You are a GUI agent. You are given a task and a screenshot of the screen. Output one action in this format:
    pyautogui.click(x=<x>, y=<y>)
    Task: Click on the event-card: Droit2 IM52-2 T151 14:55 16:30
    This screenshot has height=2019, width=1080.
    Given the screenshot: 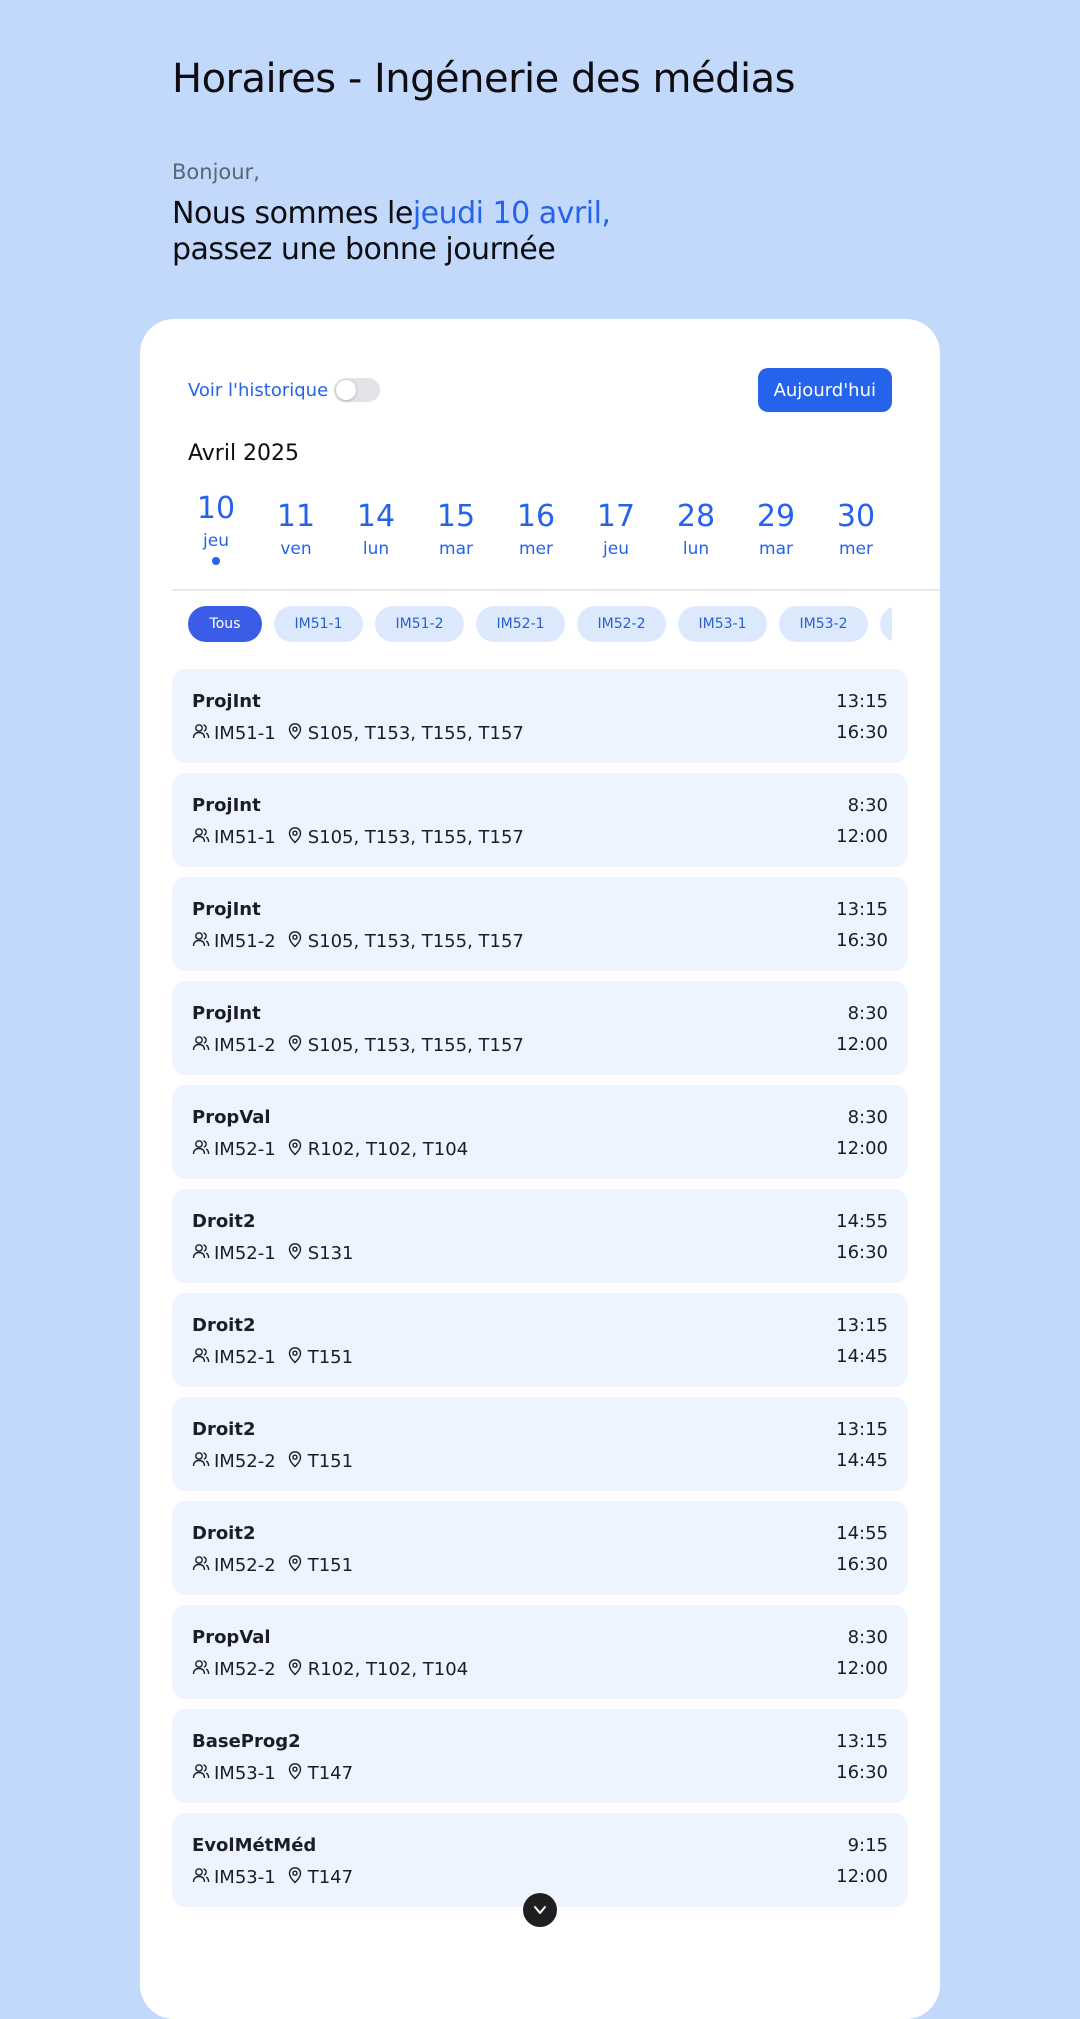 What is the action you would take?
    pyautogui.click(x=540, y=1548)
    